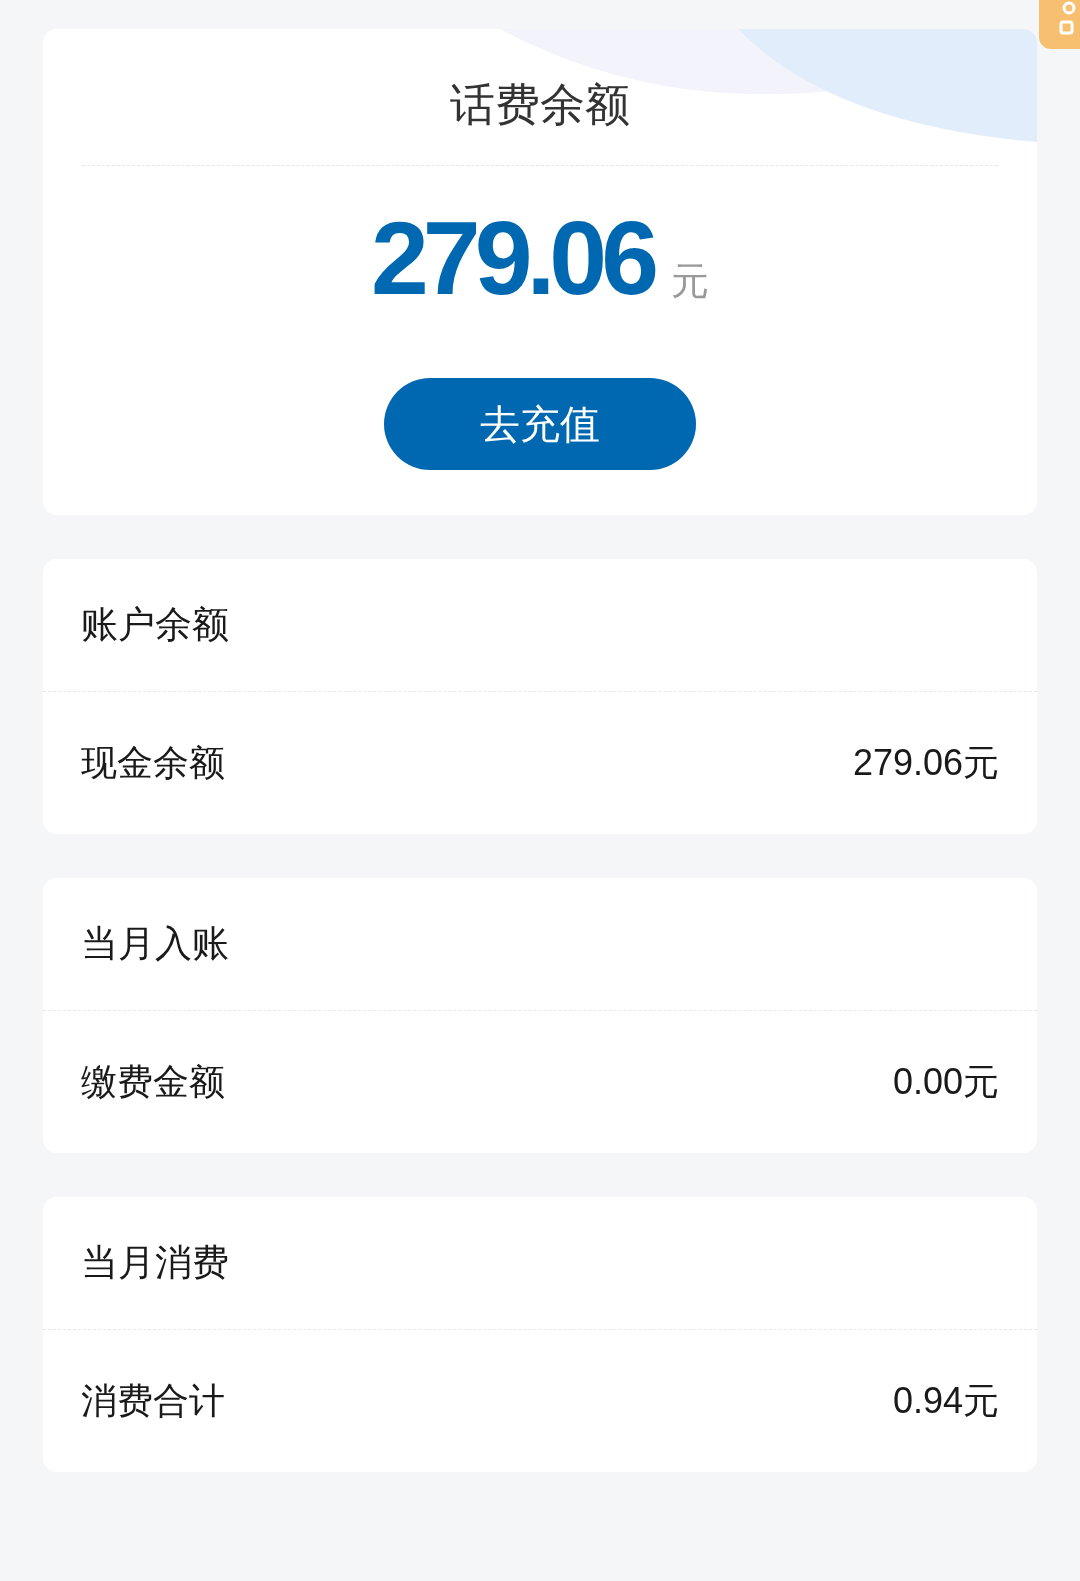 This screenshot has width=1080, height=1581. What do you see at coordinates (153, 1401) in the screenshot?
I see `row-label: 消费合计` at bounding box center [153, 1401].